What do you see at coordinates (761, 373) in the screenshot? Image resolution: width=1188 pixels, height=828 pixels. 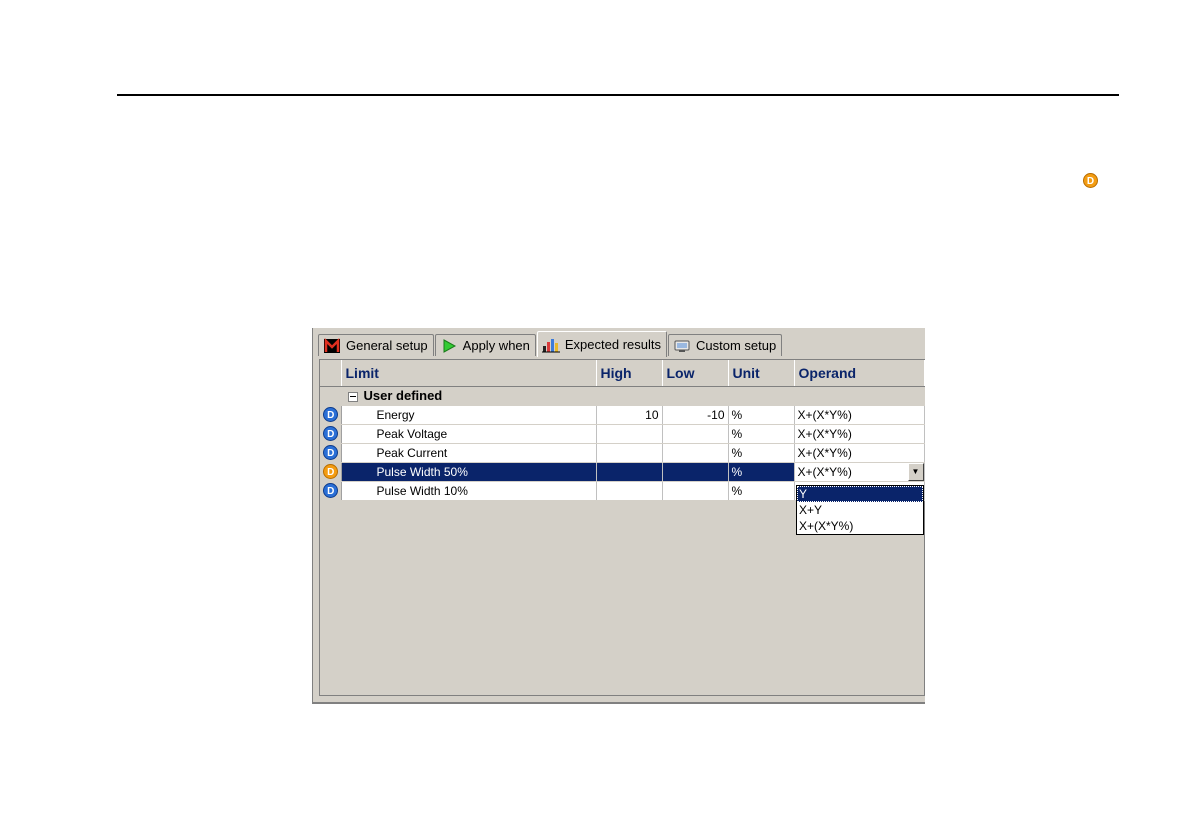 I see `column-header-unit: Unit` at bounding box center [761, 373].